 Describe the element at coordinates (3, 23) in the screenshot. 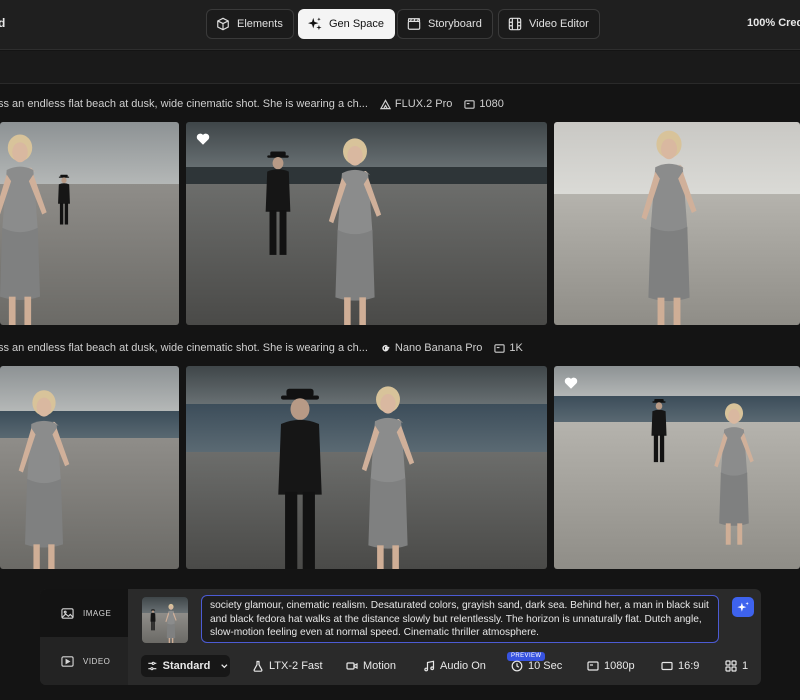

I see `brand-name-fragment: d` at that location.